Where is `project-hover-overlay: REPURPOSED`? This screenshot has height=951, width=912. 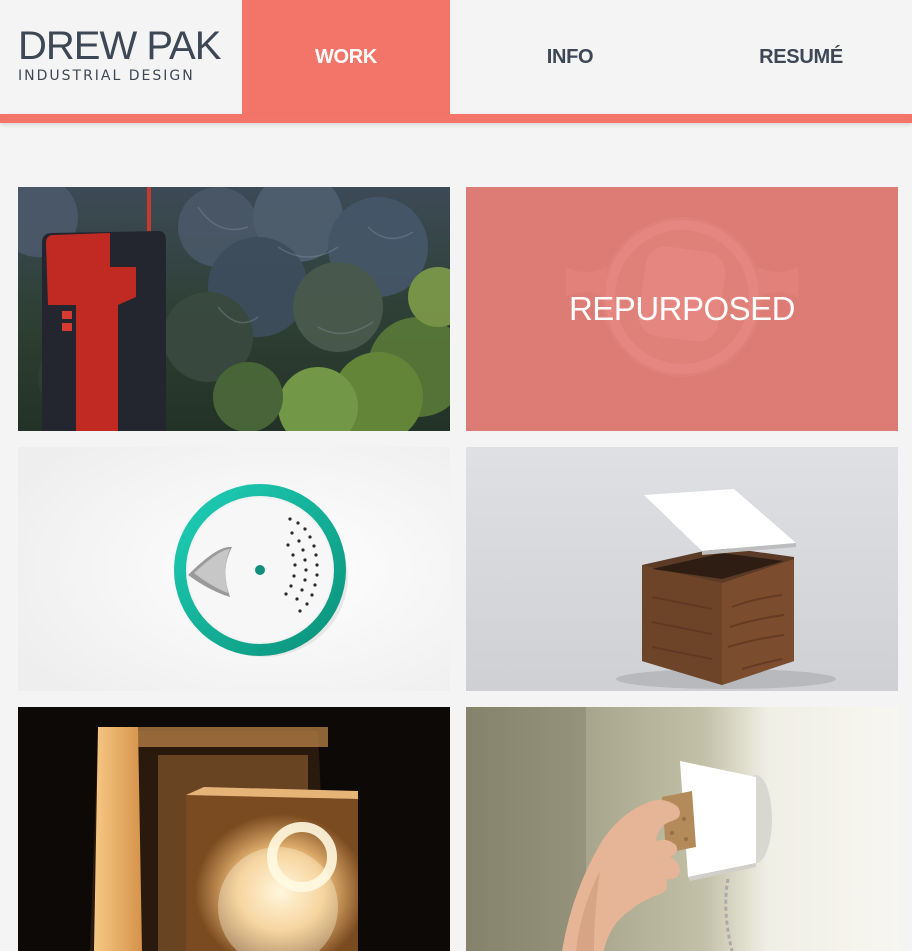 project-hover-overlay: REPURPOSED is located at coordinates (682, 309).